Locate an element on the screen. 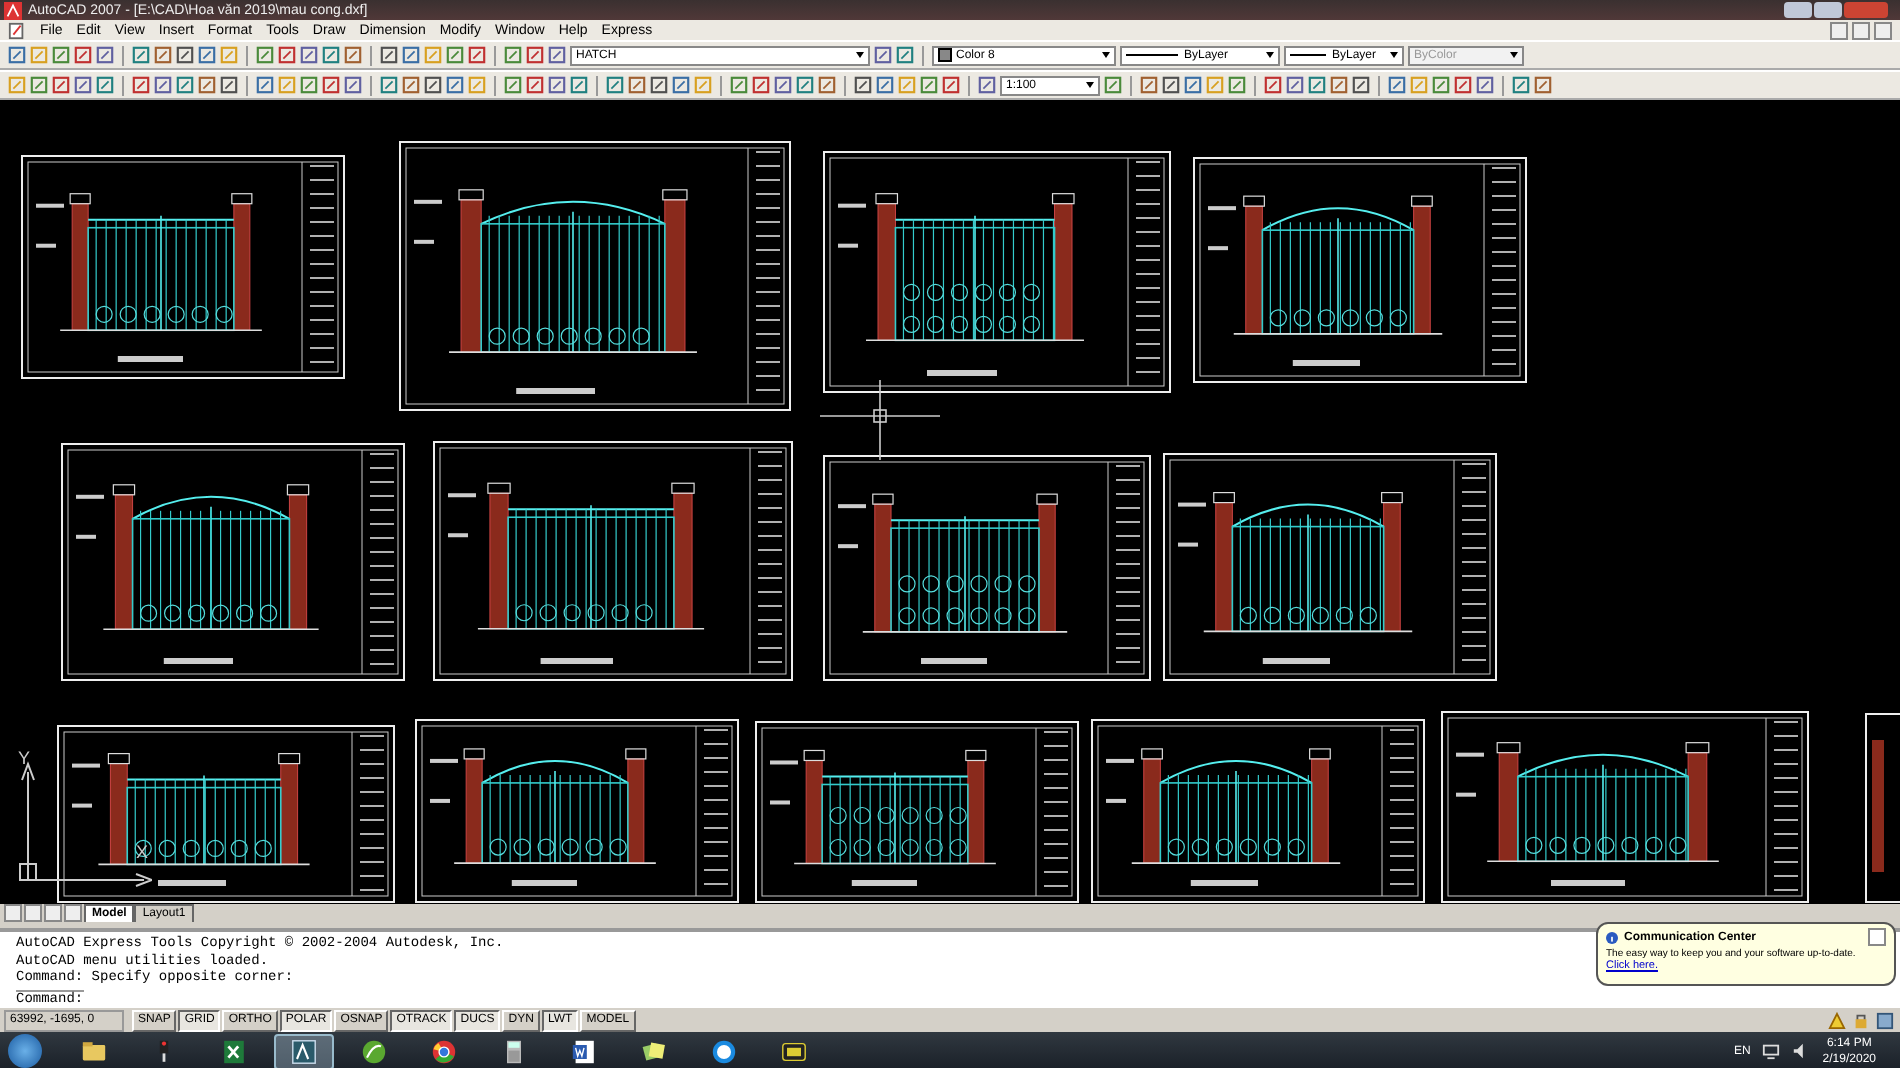 The width and height of the screenshot is (1900, 1068). document-icon is located at coordinates (584, 1051).